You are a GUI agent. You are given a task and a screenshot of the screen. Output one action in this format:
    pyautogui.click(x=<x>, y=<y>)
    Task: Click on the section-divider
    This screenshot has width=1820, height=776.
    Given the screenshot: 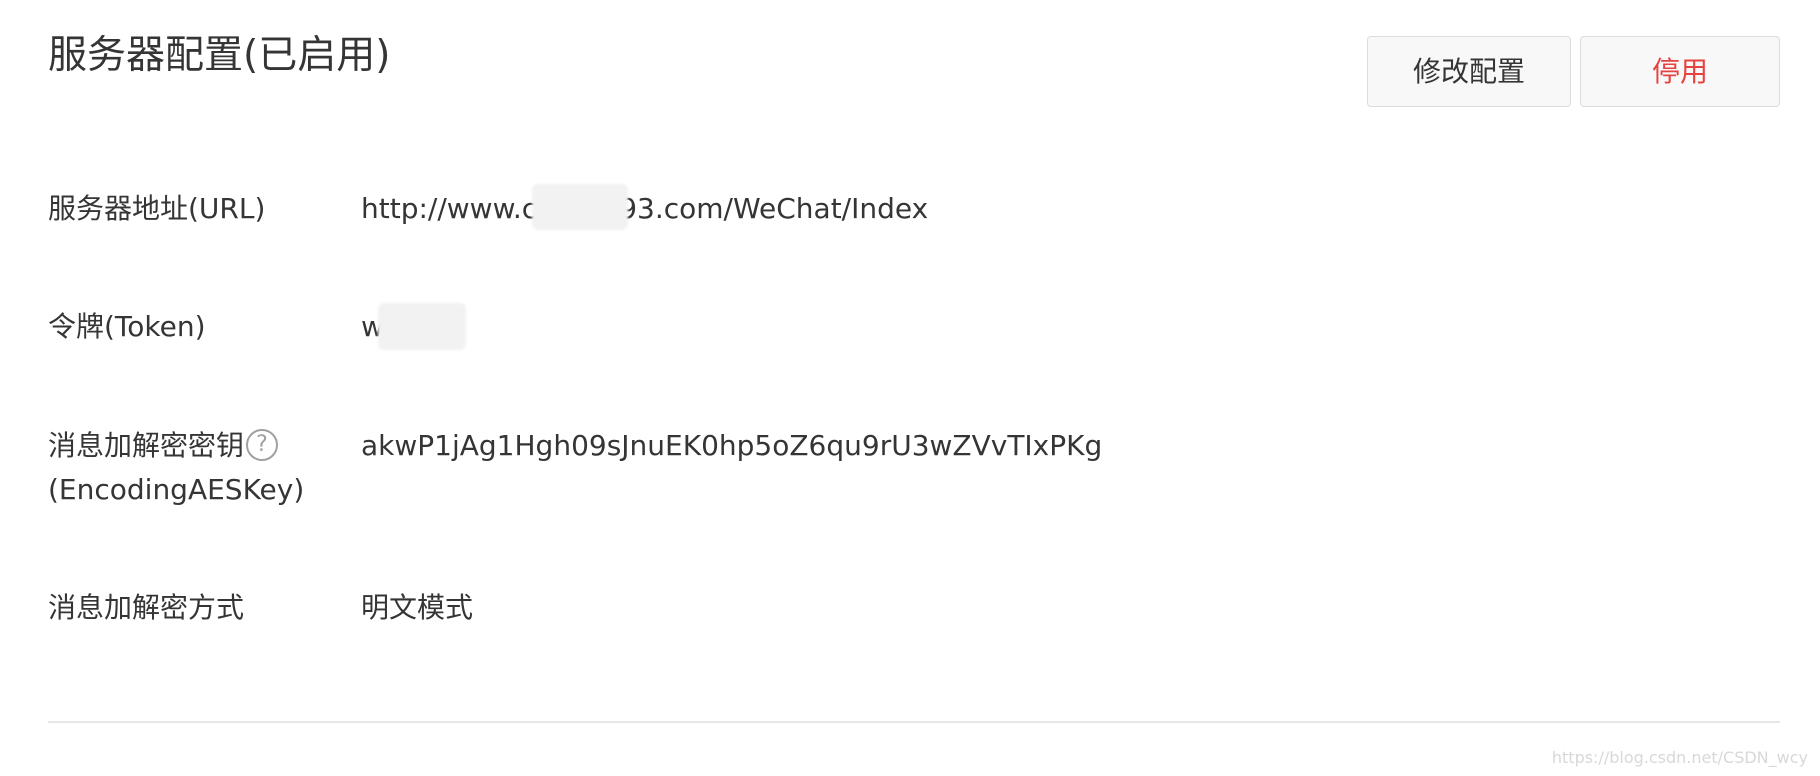 What is the action you would take?
    pyautogui.click(x=914, y=722)
    